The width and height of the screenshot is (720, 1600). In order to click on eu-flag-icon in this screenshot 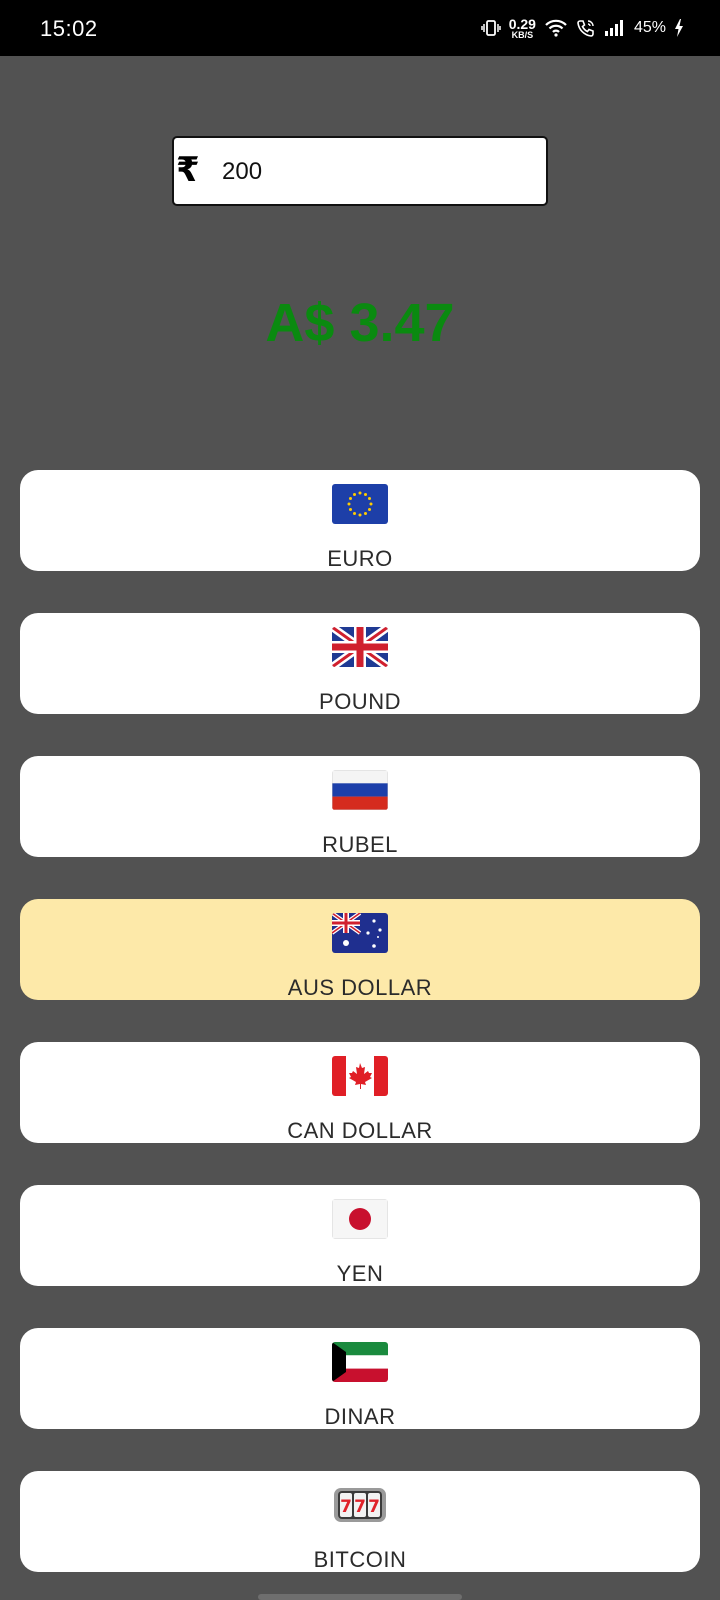, I will do `click(360, 504)`.